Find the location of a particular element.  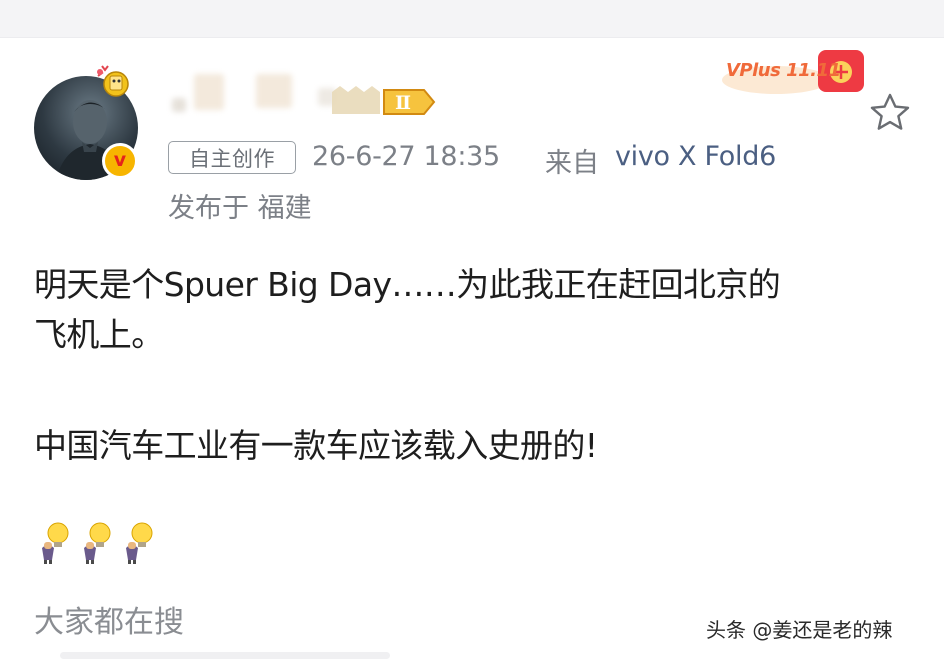

top-divider-band is located at coordinates (472, 19).